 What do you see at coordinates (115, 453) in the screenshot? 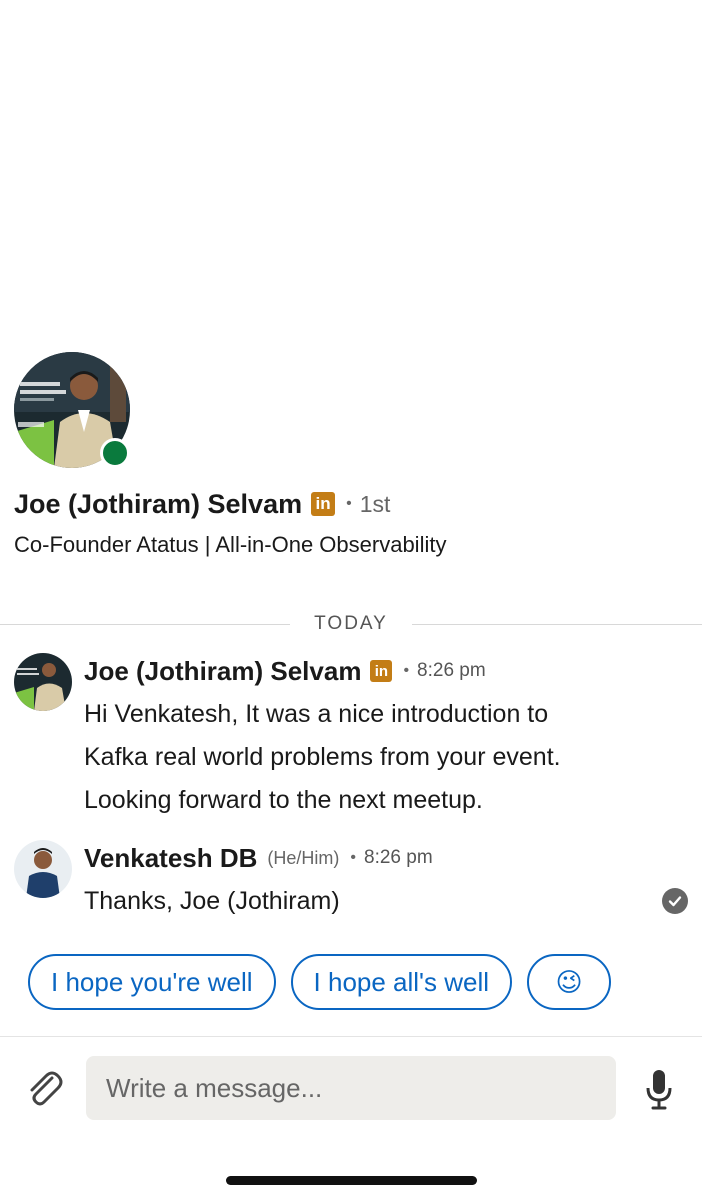
I see `online-status-dot` at bounding box center [115, 453].